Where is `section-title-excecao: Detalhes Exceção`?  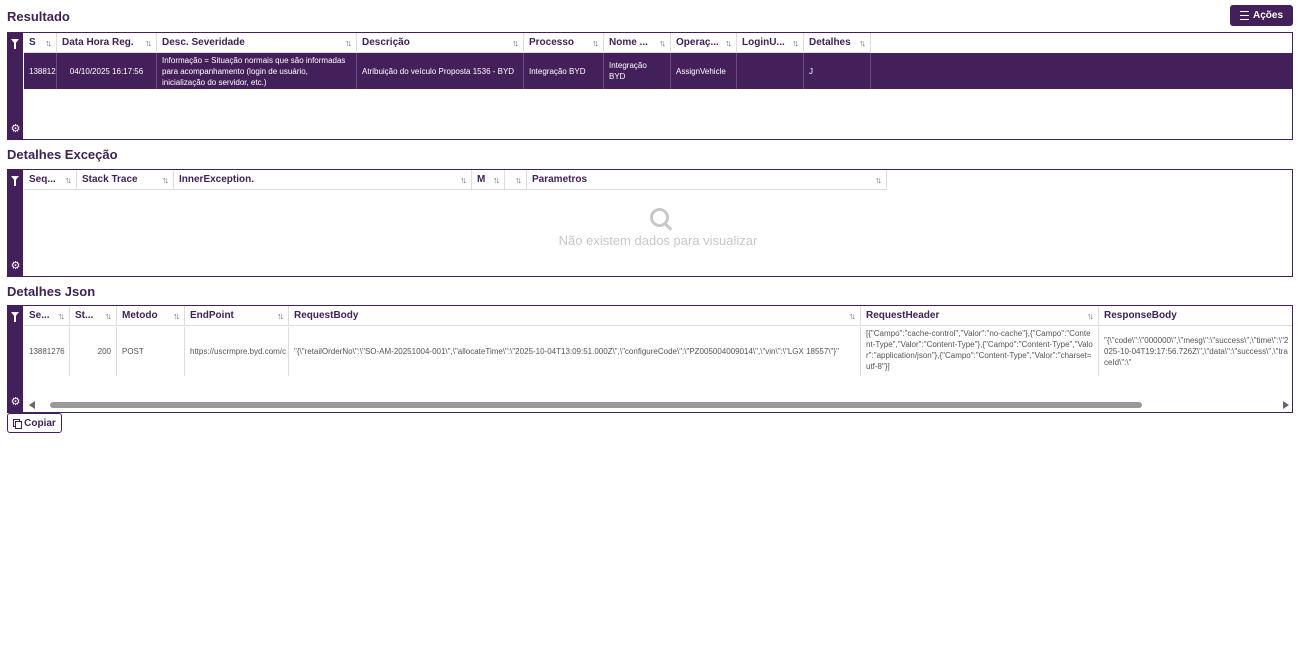
section-title-excecao: Detalhes Exceção is located at coordinates (62, 154).